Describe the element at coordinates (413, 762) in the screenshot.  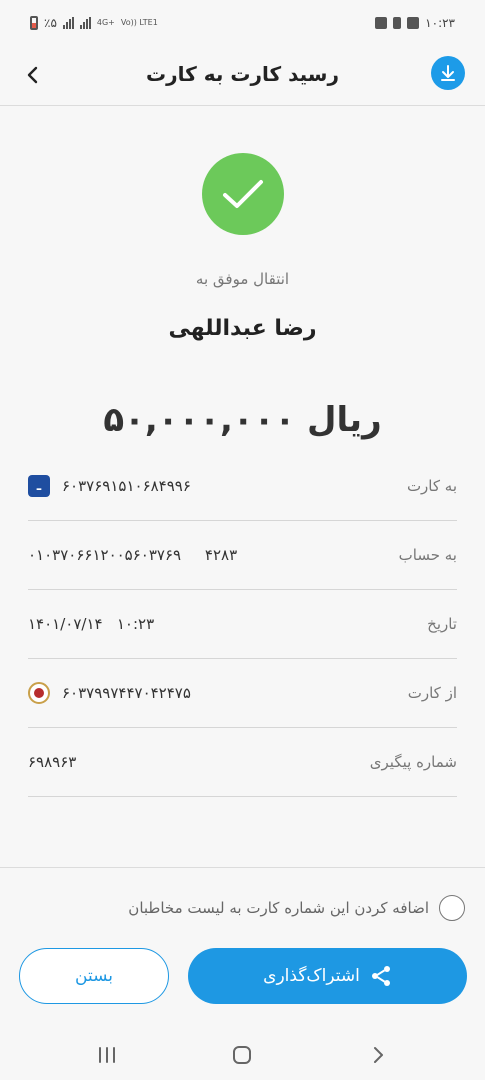
I see `detail-label: شماره پیگیری` at that location.